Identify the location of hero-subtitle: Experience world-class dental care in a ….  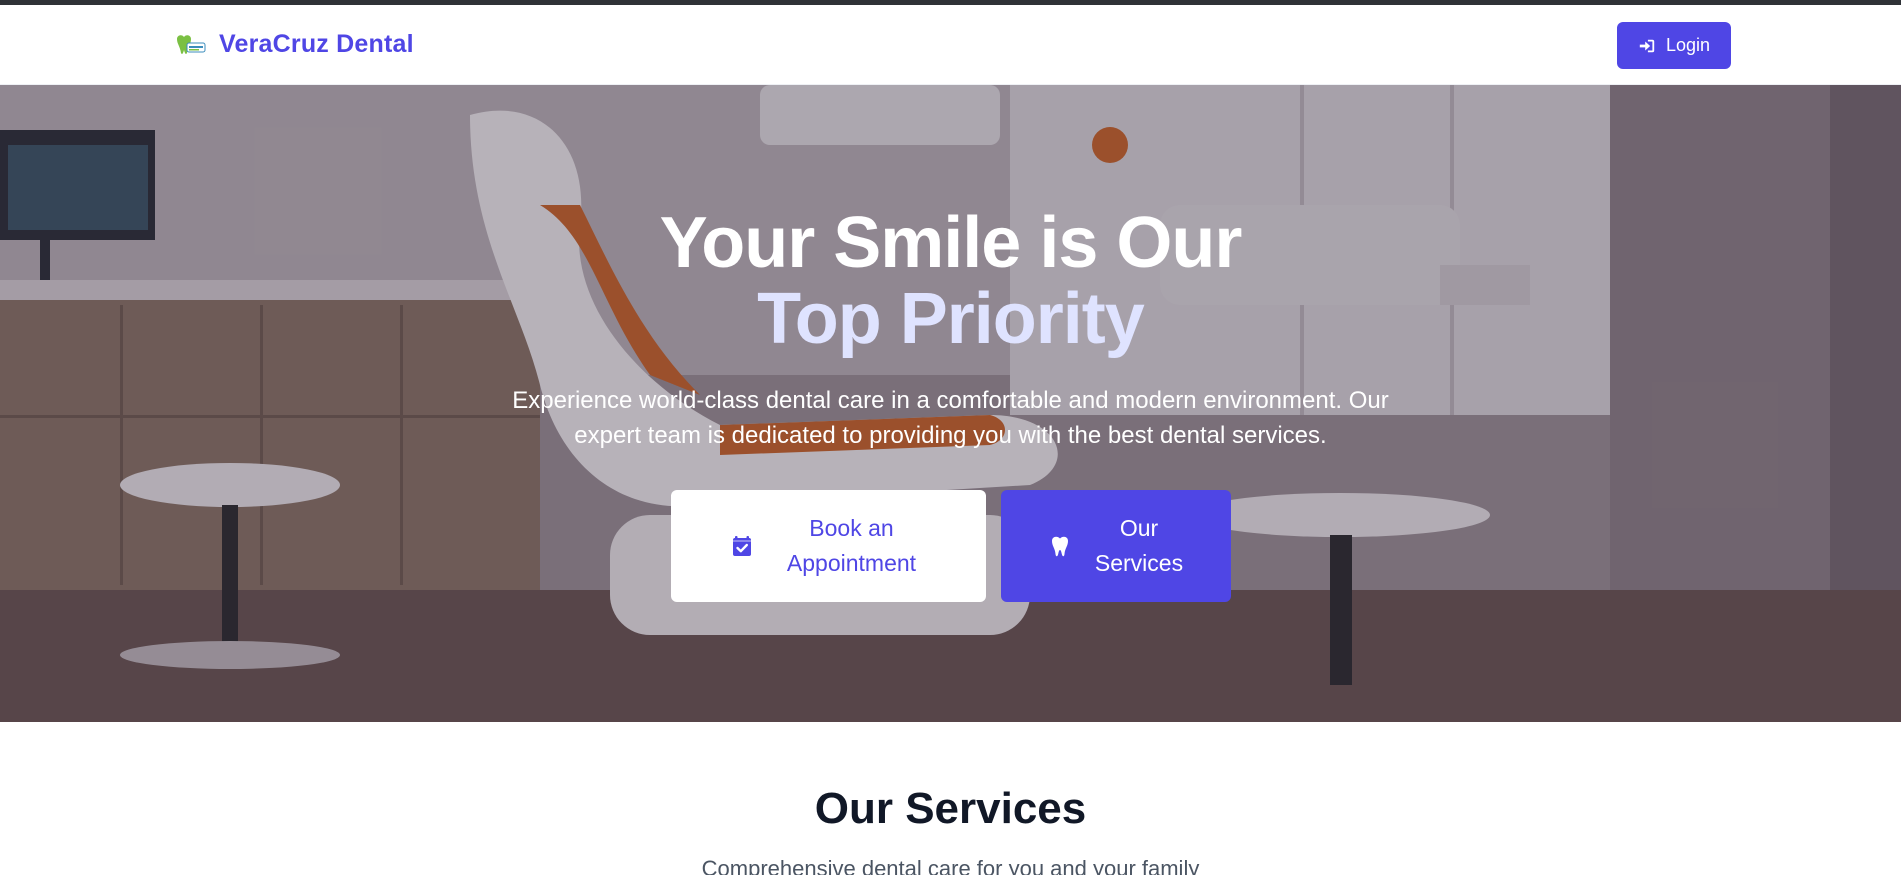
(950, 418).